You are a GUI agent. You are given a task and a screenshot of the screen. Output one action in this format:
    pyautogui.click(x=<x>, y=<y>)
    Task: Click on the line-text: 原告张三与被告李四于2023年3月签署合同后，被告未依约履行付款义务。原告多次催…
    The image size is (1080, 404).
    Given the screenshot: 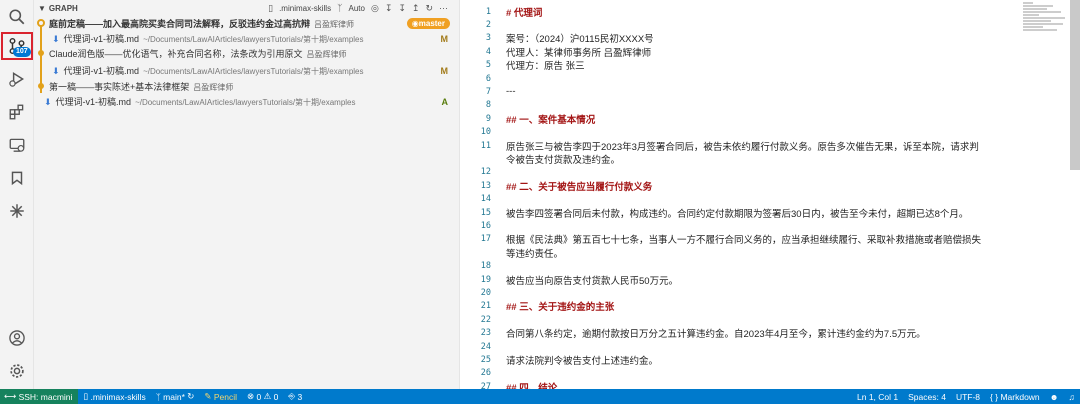 What is the action you would take?
    pyautogui.click(x=742, y=147)
    